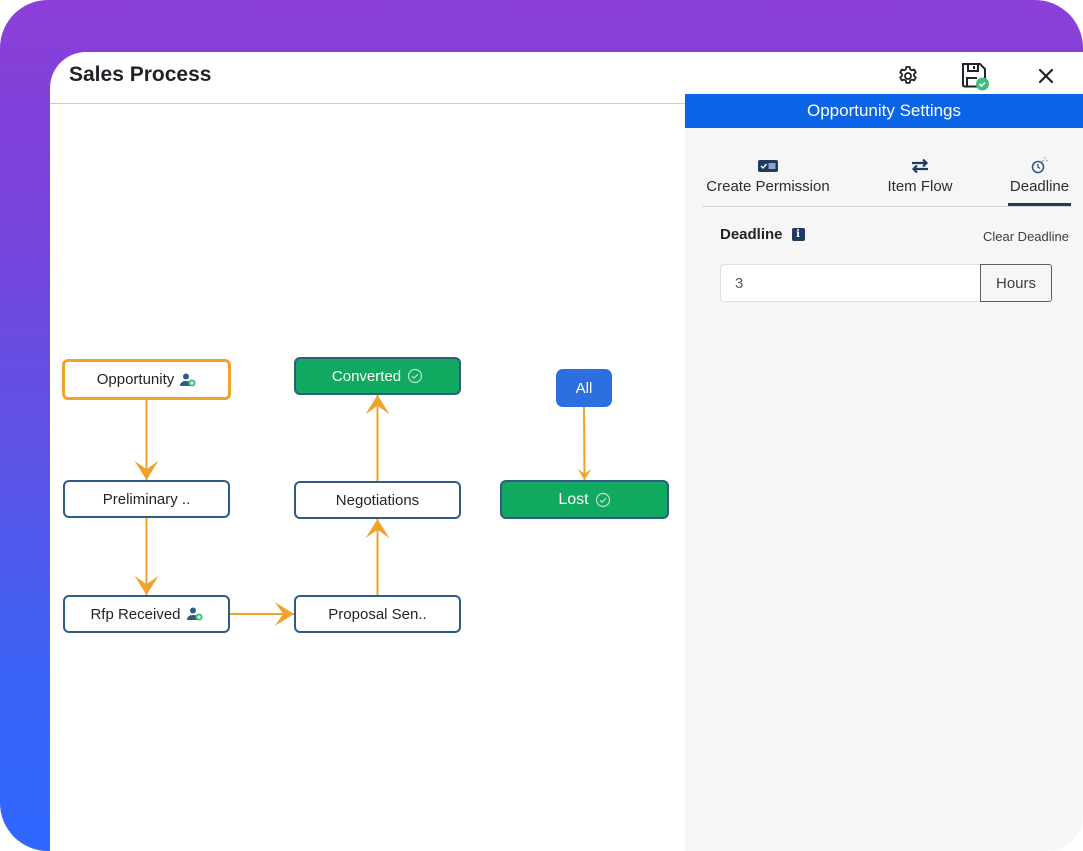 The height and width of the screenshot is (851, 1083). I want to click on node-label: Negotiations, so click(377, 500).